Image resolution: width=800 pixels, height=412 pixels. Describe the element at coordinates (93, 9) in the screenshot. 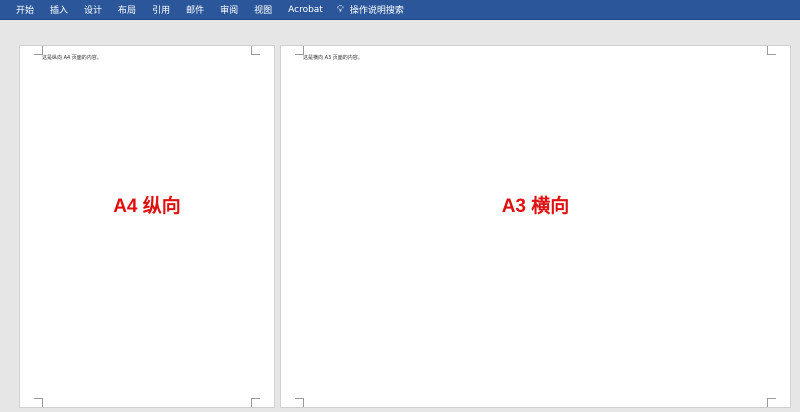

I see `tab-design: 设计` at that location.